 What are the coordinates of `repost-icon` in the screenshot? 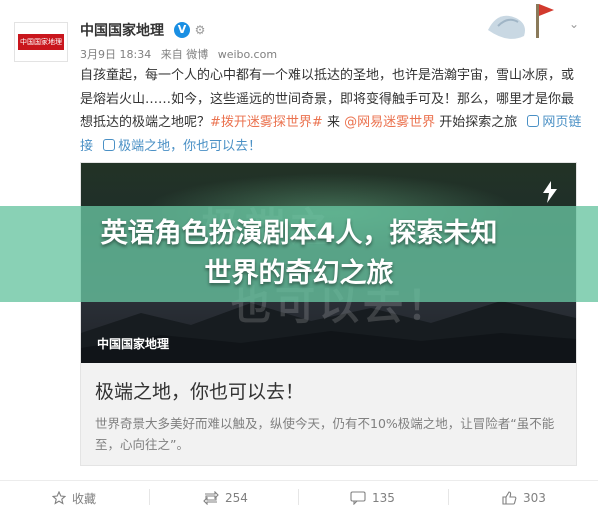 It's located at (211, 498).